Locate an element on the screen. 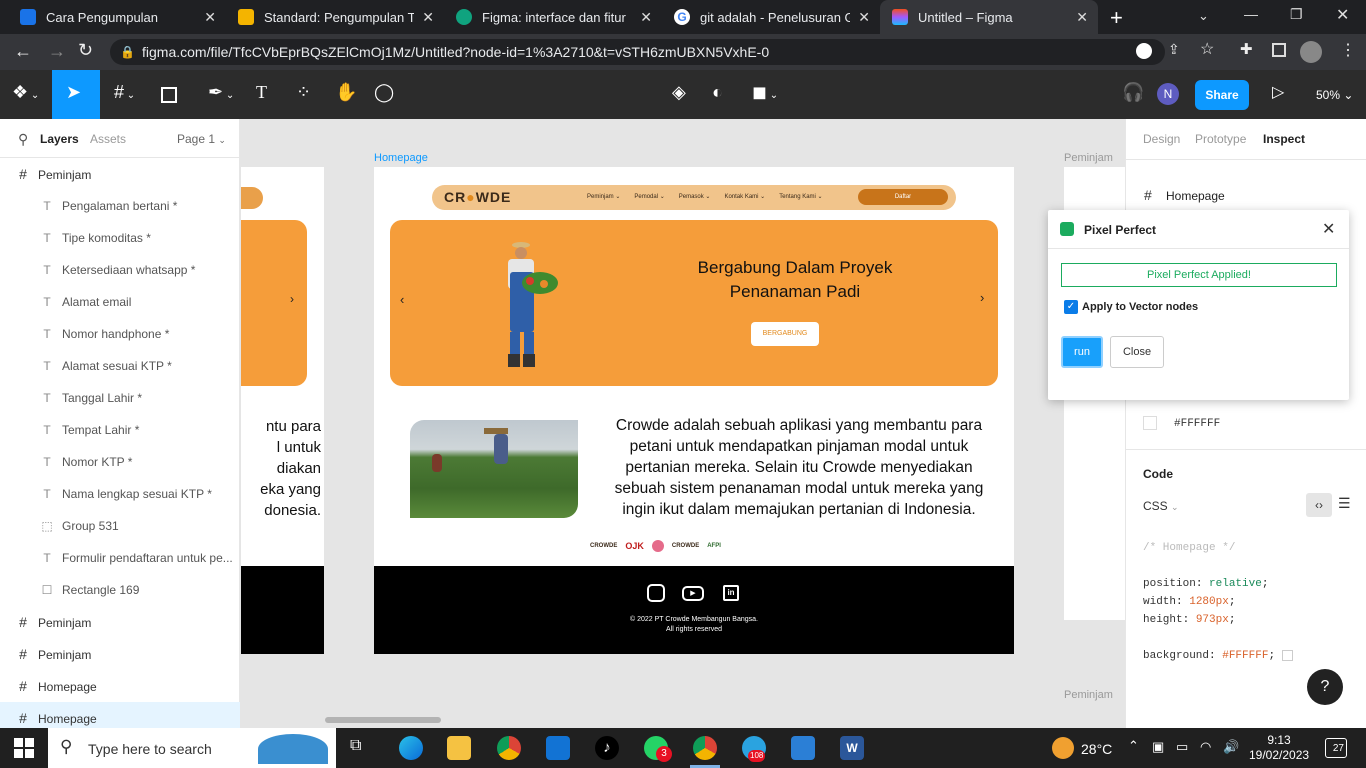  code-view-icon: ‹› is located at coordinates (1319, 505).